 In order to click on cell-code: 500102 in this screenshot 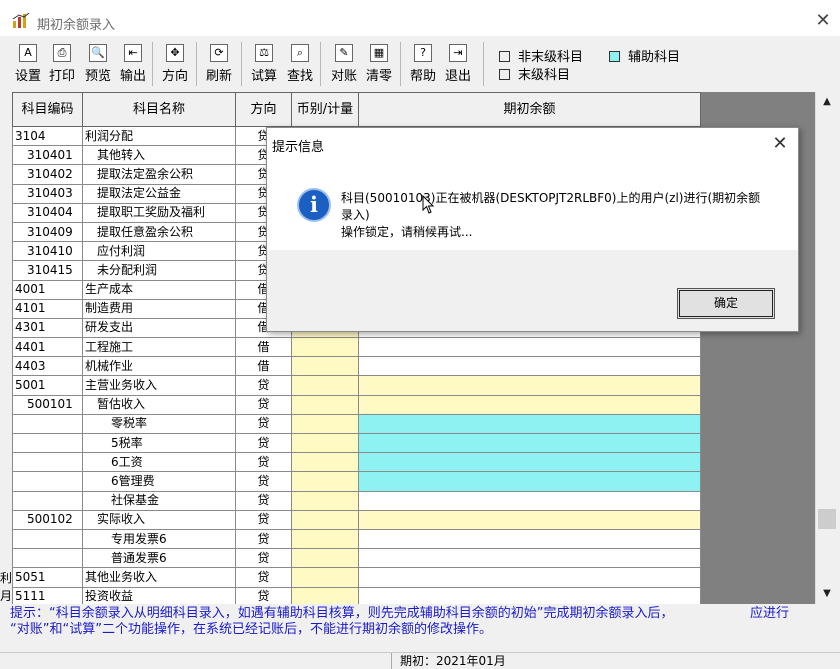, I will do `click(47, 519)`.